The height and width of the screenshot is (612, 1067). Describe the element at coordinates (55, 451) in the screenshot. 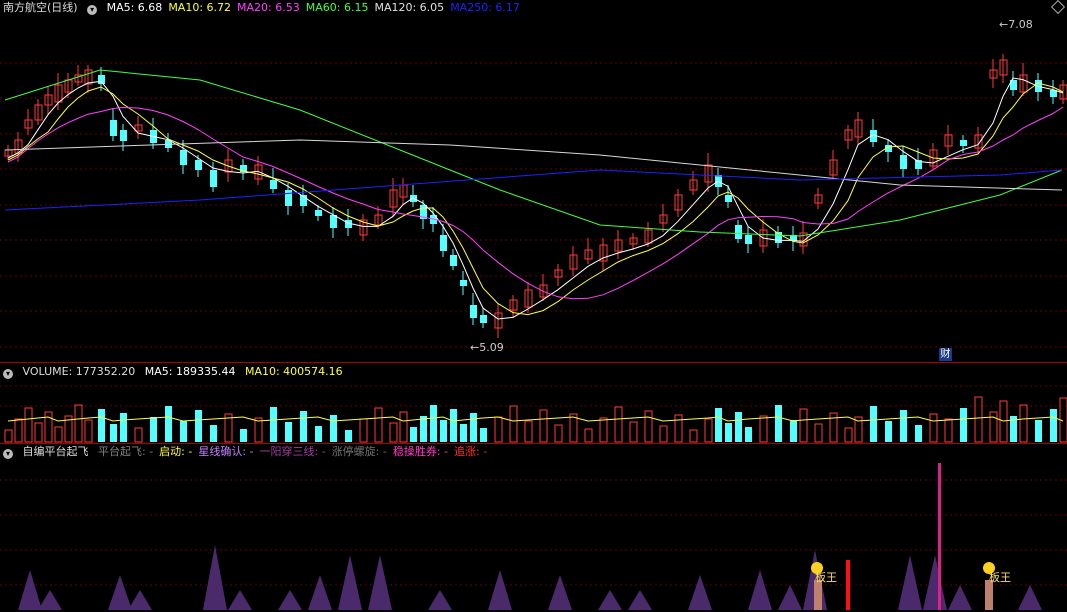

I see `indicator-name: 自编平台起飞` at that location.